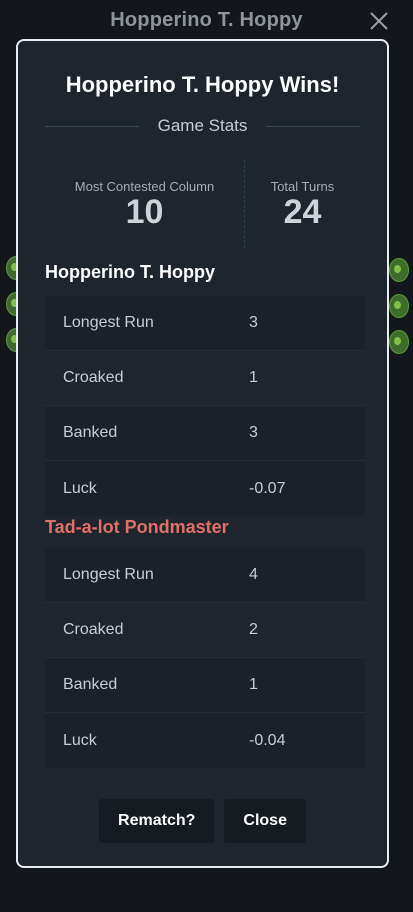 The image size is (413, 912). What do you see at coordinates (205, 575) in the screenshot?
I see `table-row: Longest Run 4` at bounding box center [205, 575].